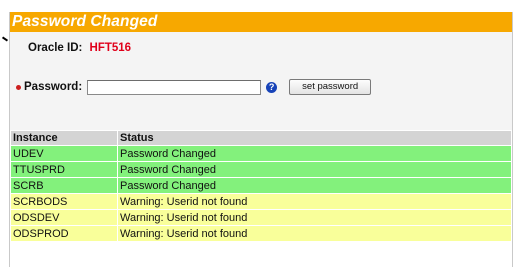 This screenshot has height=267, width=524. I want to click on table-header-row: Instance Status, so click(261, 138).